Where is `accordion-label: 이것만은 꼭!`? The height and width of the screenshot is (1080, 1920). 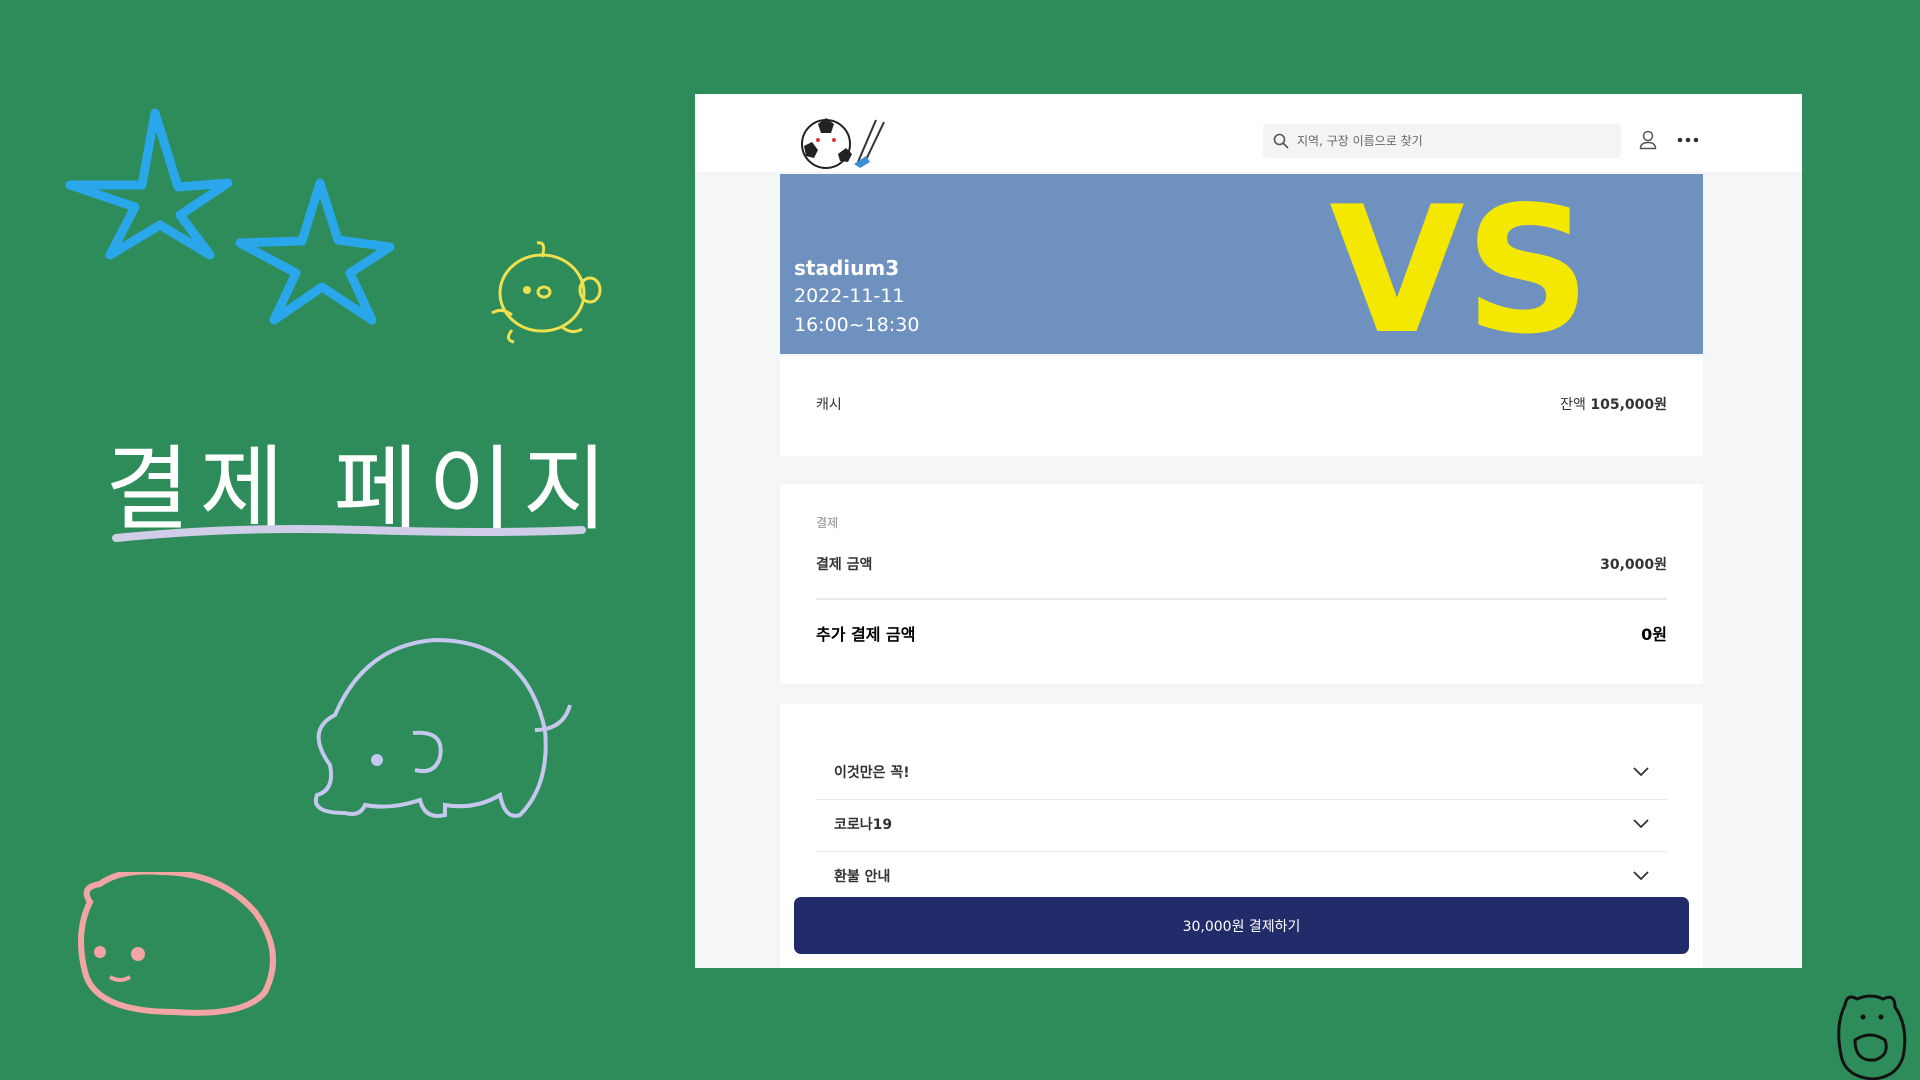 accordion-label: 이것만은 꼭! is located at coordinates (872, 773).